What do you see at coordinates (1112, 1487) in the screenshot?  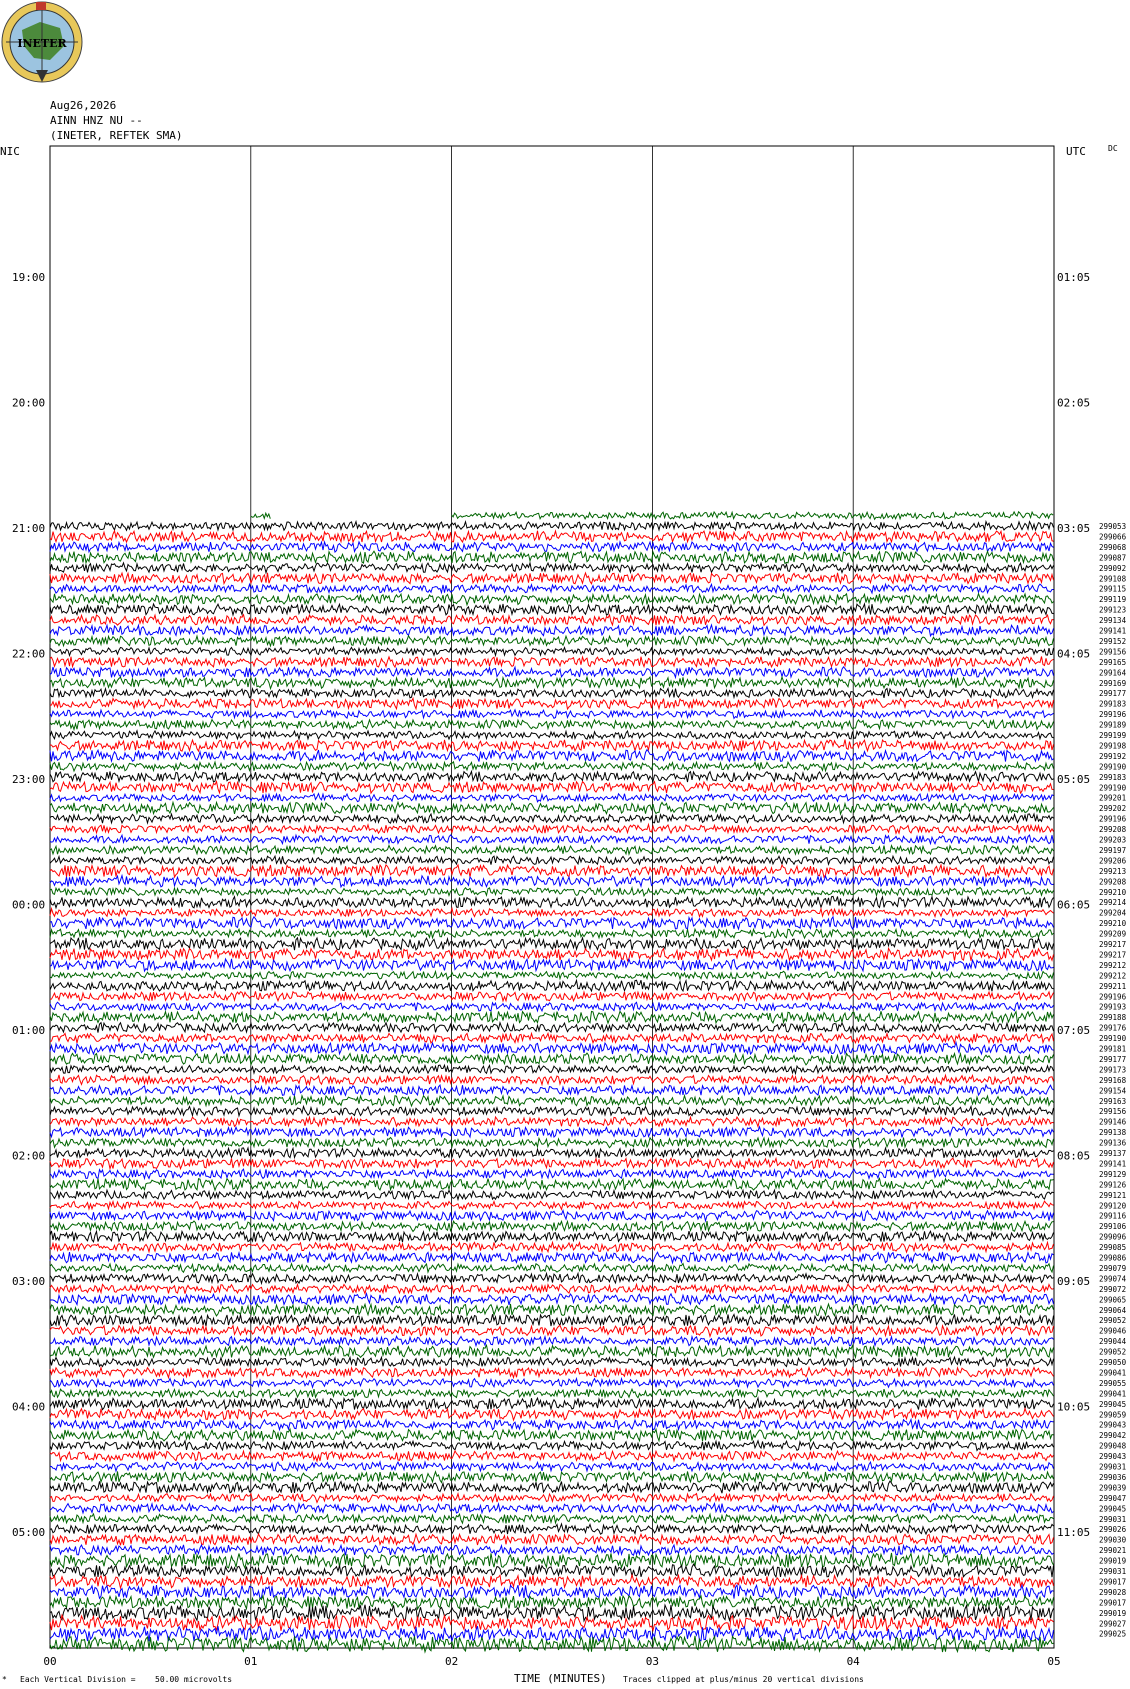 I see `trace-value-label: 299039` at bounding box center [1112, 1487].